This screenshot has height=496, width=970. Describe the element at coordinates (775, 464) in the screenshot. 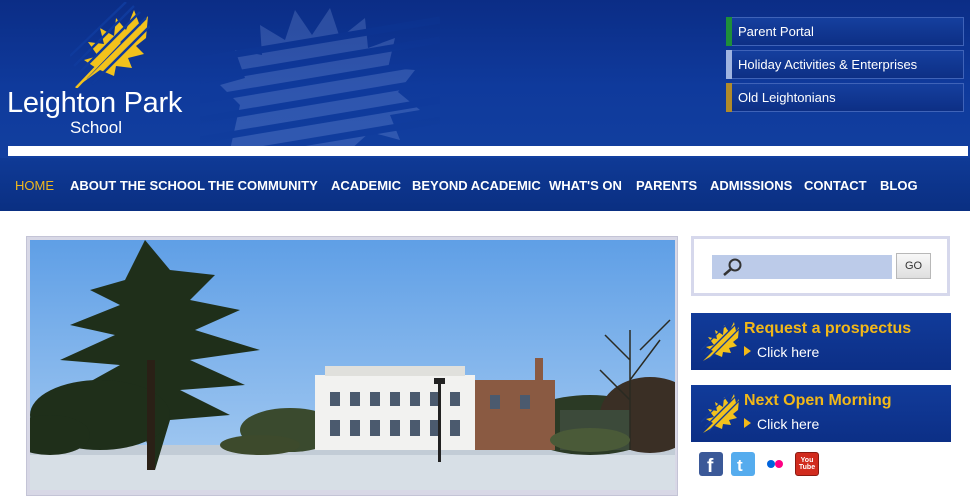

I see `flickr-icon` at that location.